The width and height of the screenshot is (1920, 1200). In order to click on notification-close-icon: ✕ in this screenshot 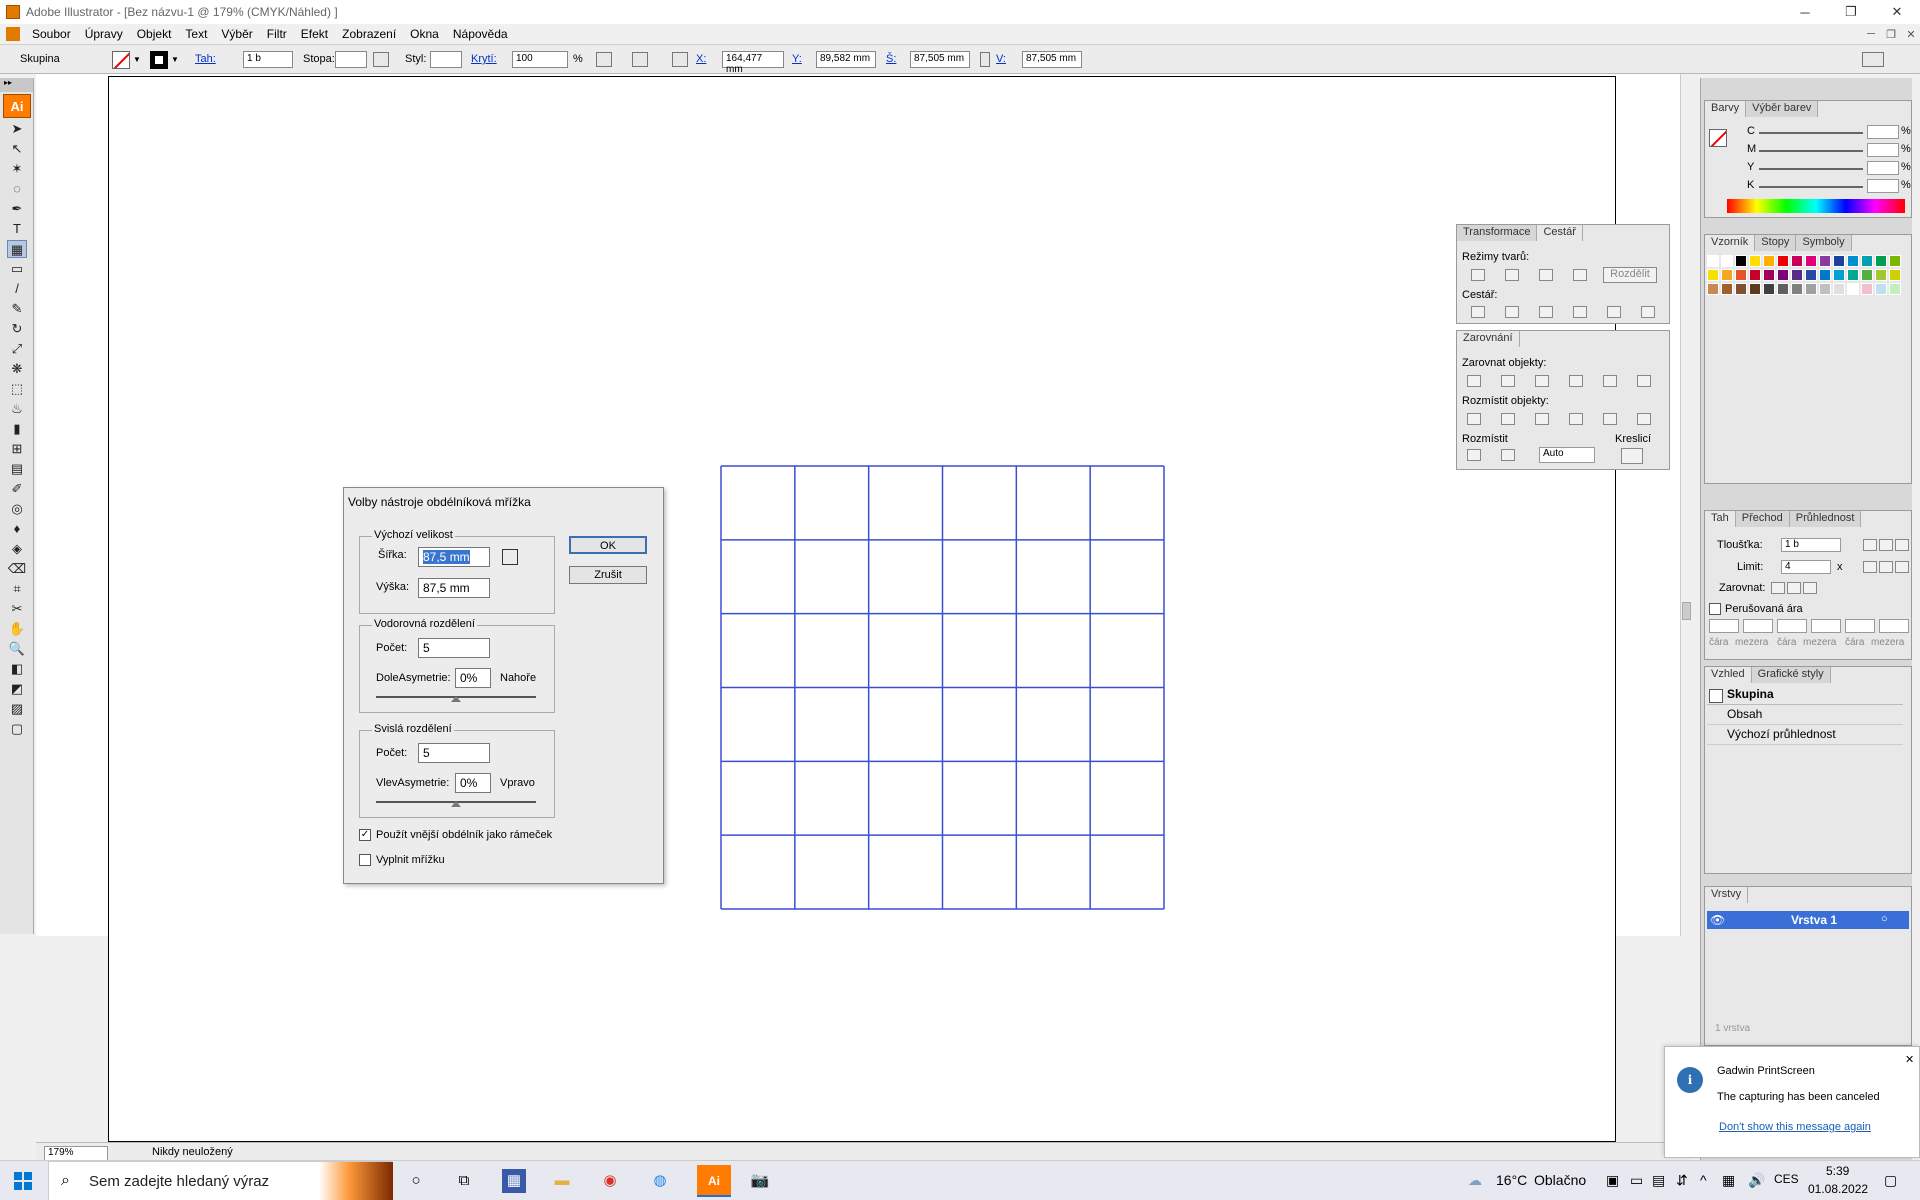, I will do `click(1909, 1059)`.